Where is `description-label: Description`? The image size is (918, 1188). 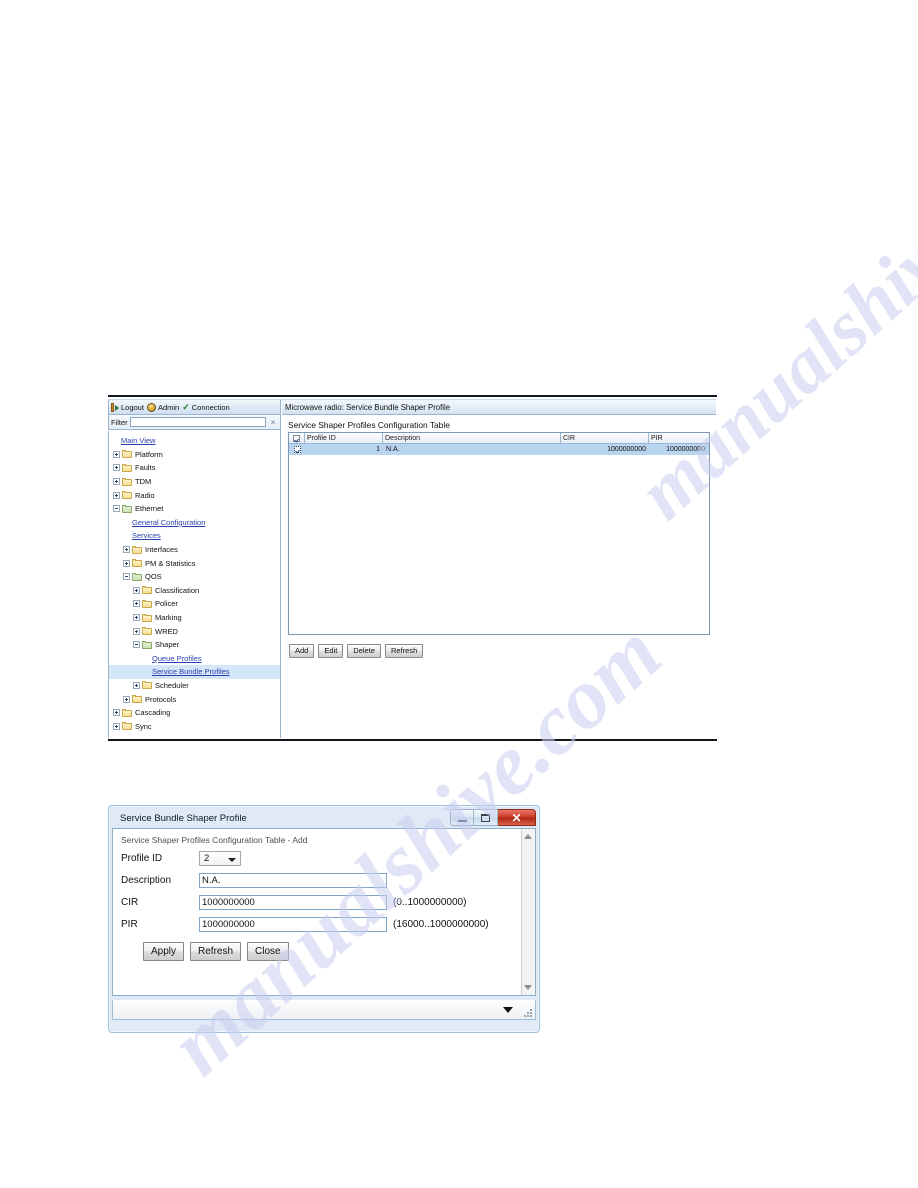
description-label: Description is located at coordinates (146, 880).